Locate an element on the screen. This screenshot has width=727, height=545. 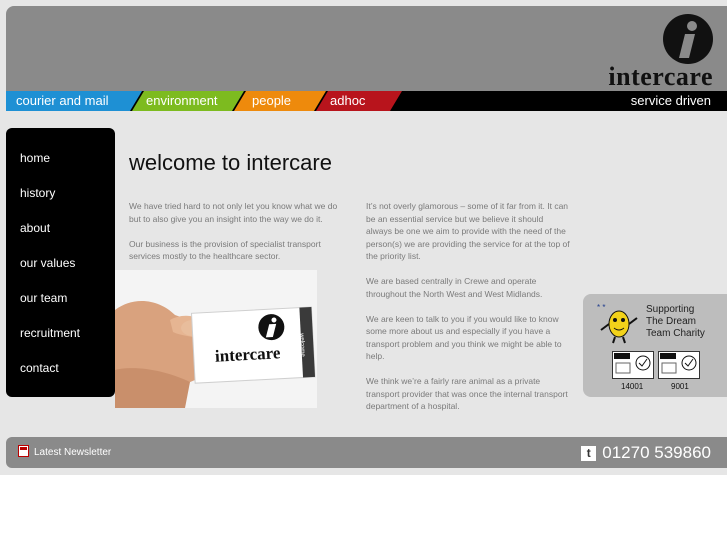
latest-newsletter-link: Latest Newsletter is located at coordinates (64, 452).